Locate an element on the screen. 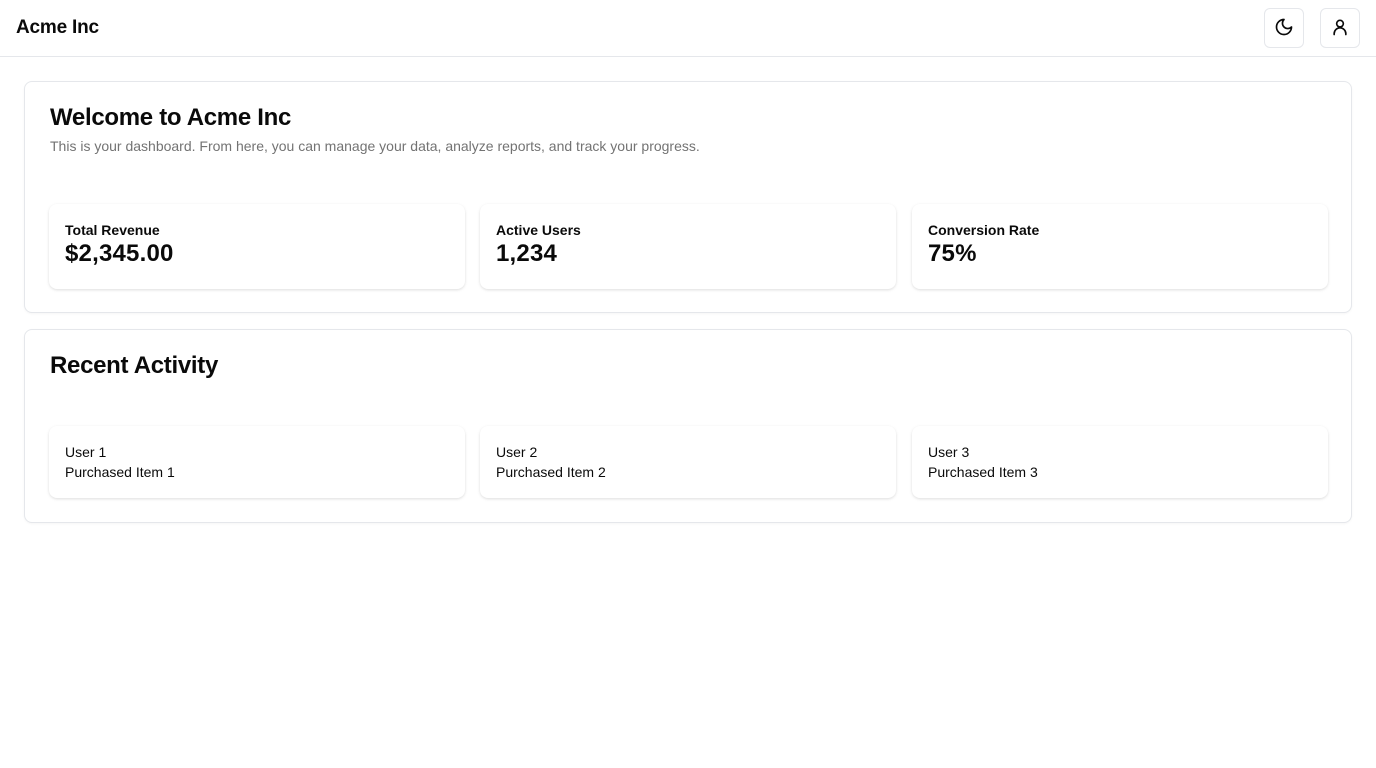 This screenshot has height=768, width=1376. stat-value: 1,234 is located at coordinates (527, 253).